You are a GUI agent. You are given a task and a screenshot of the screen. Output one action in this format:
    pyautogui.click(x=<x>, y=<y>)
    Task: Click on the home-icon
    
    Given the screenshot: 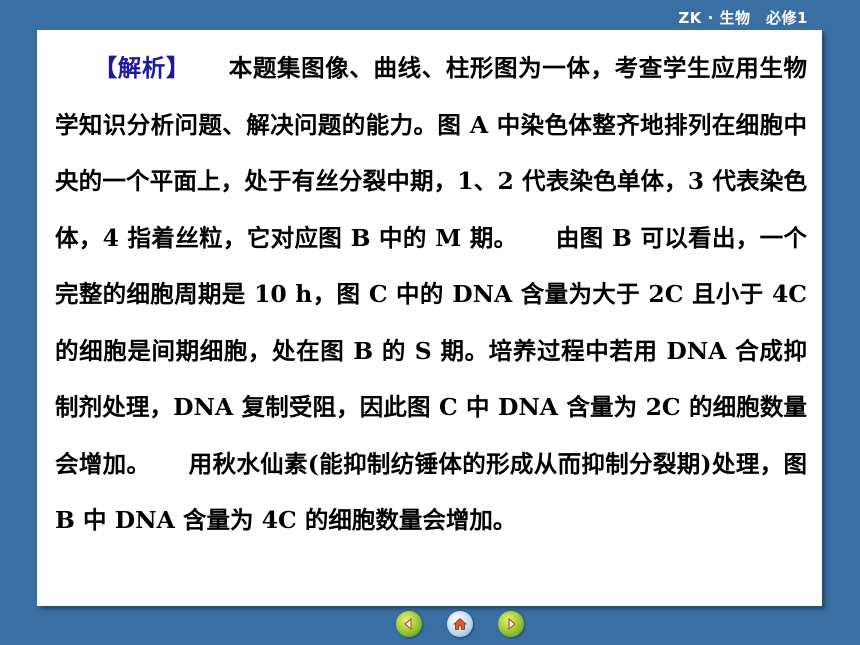 What is the action you would take?
    pyautogui.click(x=460, y=624)
    